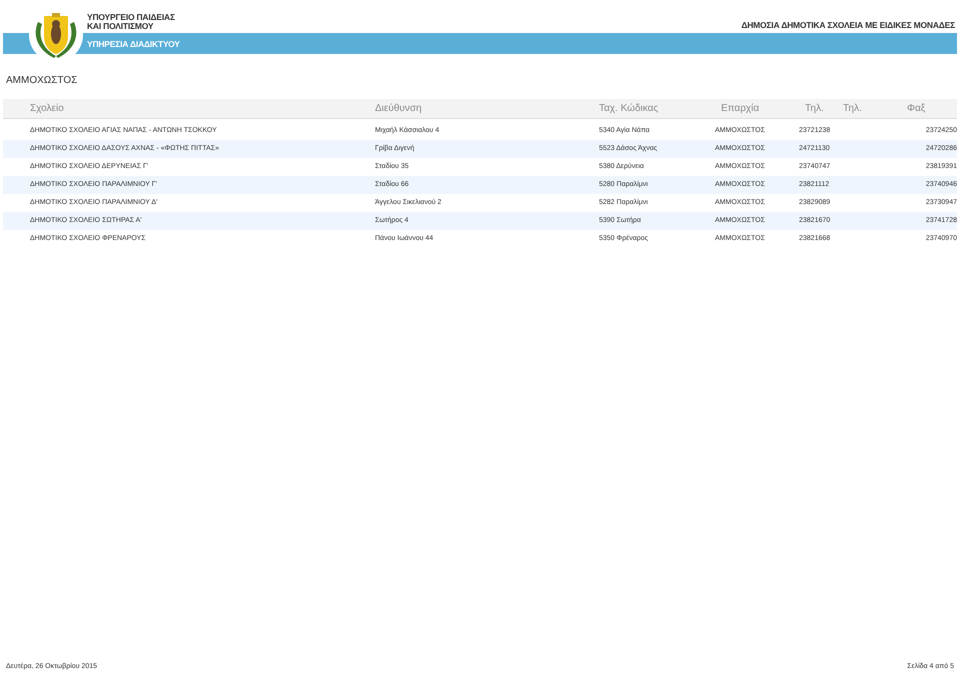  I want to click on column-header: Επαρχία, so click(740, 109).